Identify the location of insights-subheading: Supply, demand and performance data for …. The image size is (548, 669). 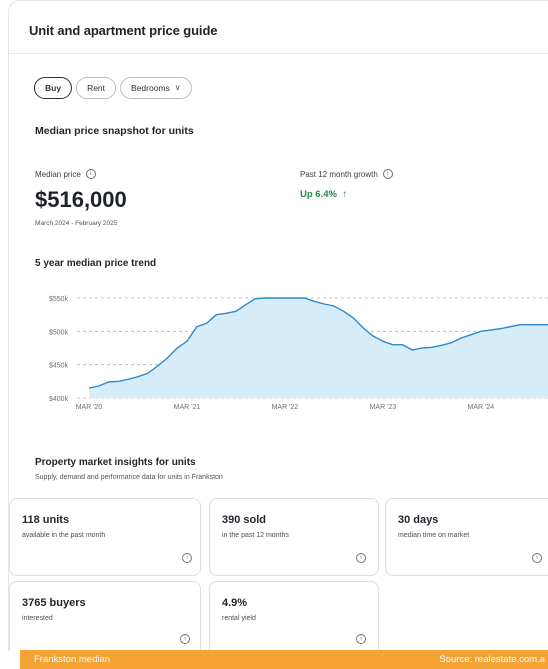
(129, 477).